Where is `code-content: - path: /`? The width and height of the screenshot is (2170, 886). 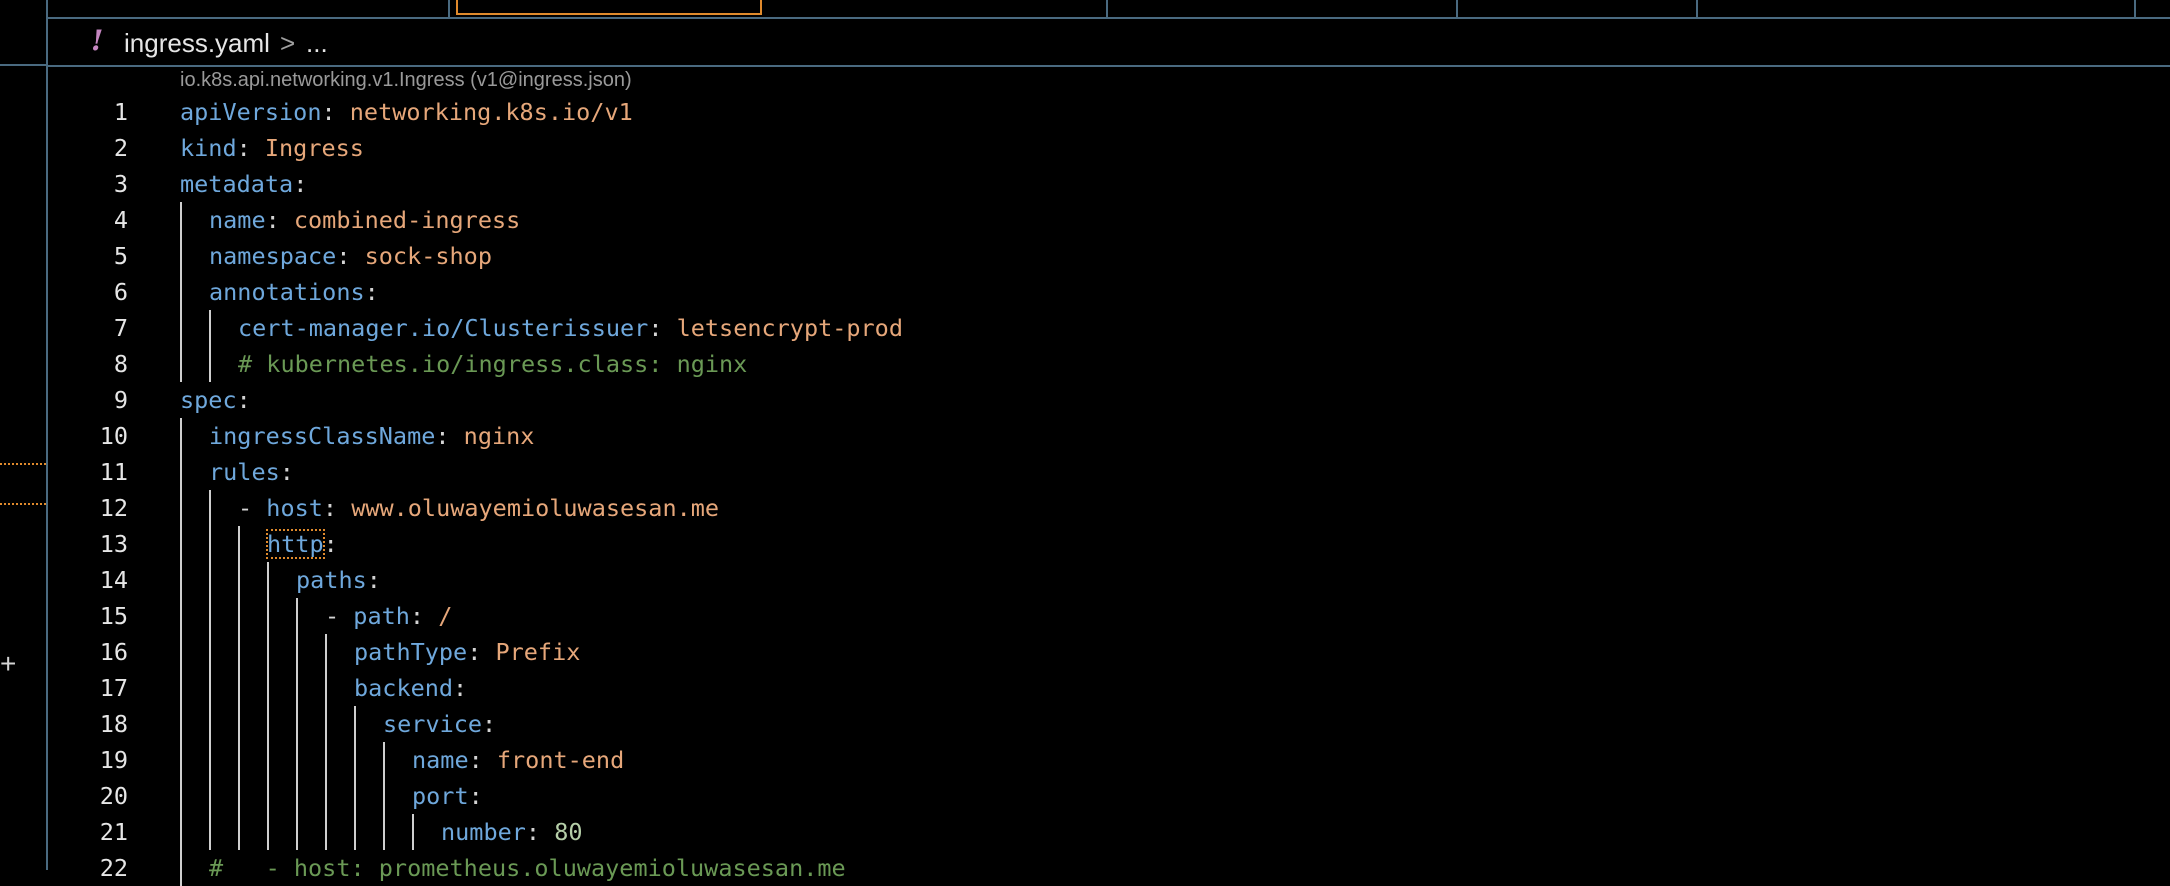 code-content: - path: / is located at coordinates (388, 616).